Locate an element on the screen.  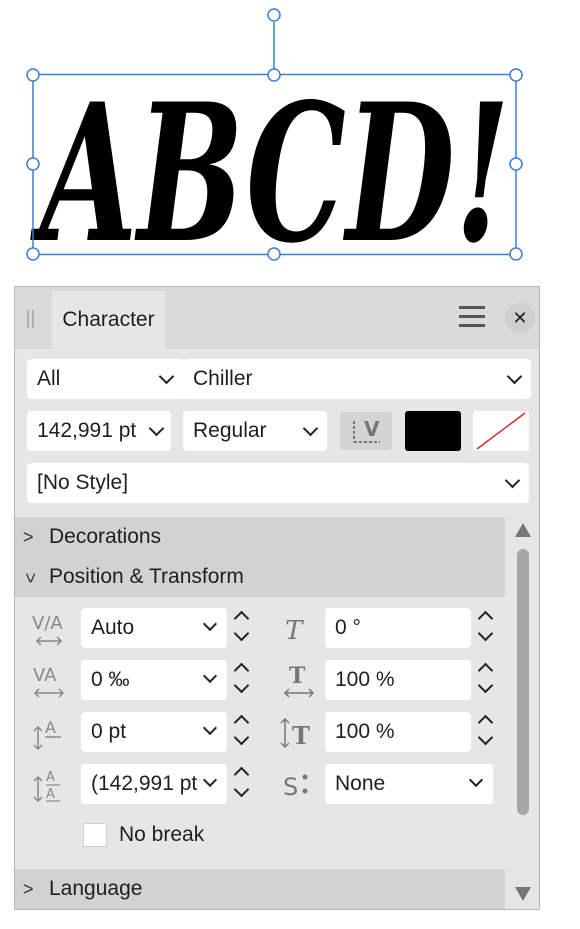
font-family-value: Chiller is located at coordinates (223, 378).